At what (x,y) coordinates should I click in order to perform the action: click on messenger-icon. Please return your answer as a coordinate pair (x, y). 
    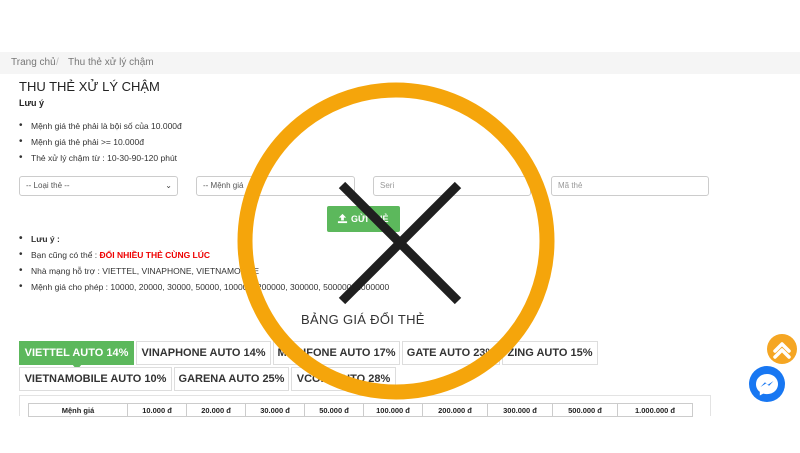
    Looking at the image, I should click on (767, 385).